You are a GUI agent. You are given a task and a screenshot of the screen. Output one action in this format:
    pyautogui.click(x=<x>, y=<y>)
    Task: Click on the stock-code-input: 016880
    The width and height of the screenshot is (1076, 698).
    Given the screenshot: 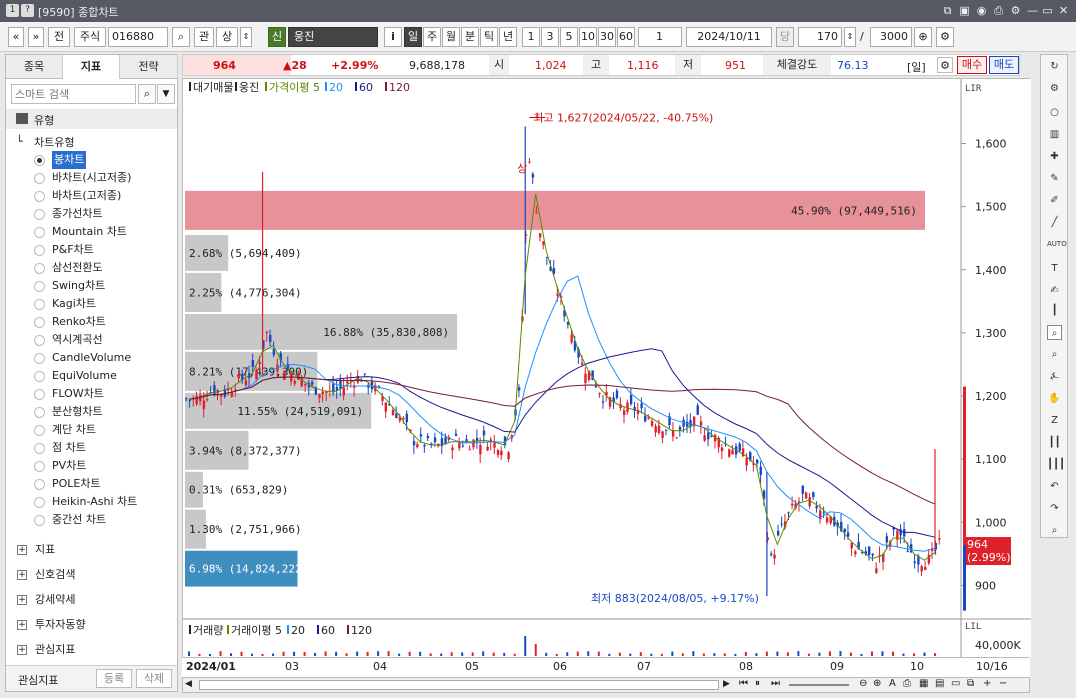 What is the action you would take?
    pyautogui.click(x=138, y=37)
    